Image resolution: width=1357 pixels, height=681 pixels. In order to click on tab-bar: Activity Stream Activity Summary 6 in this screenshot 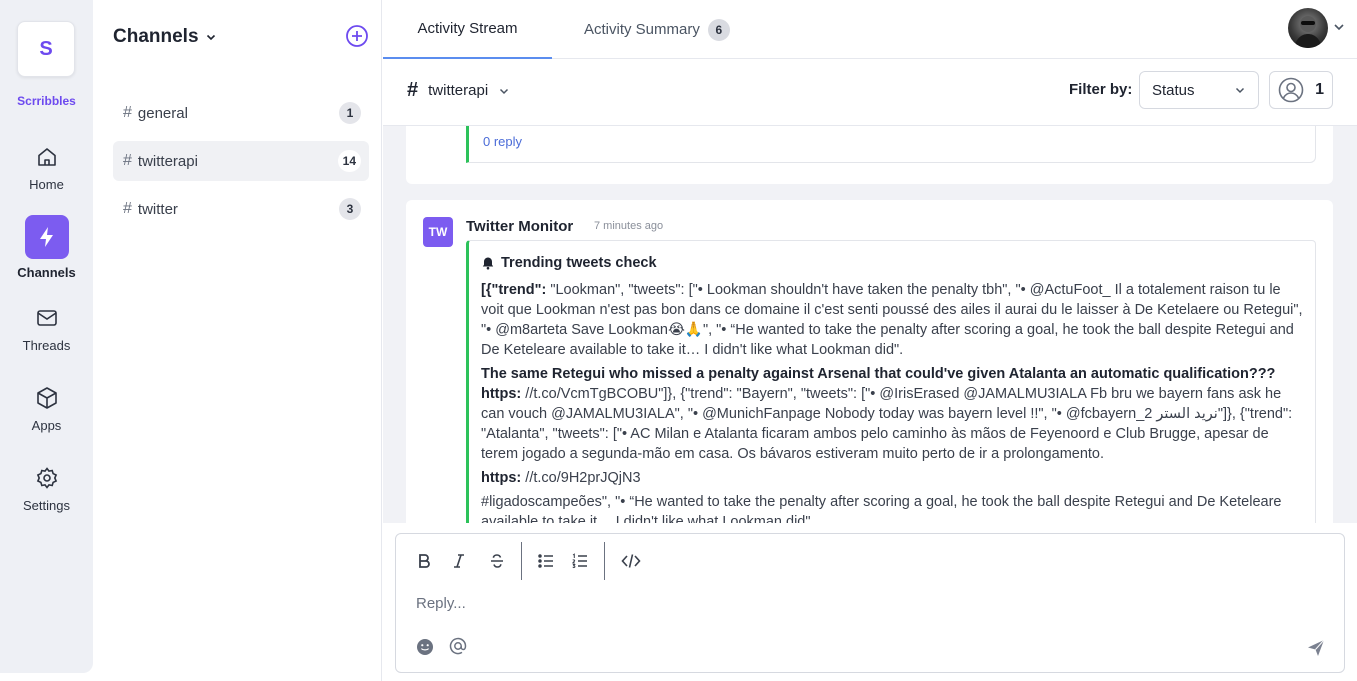, I will do `click(870, 29)`.